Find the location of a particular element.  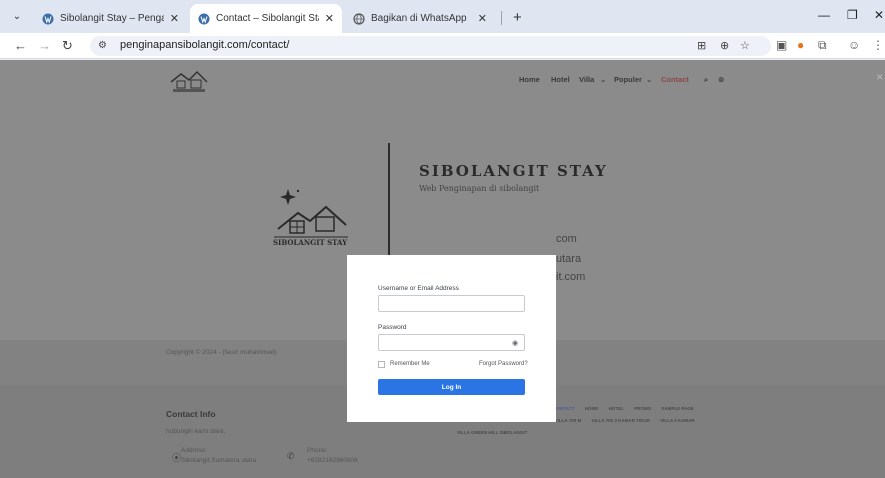

tab-title: Bagikan di WhatsApp is located at coordinates (419, 18).